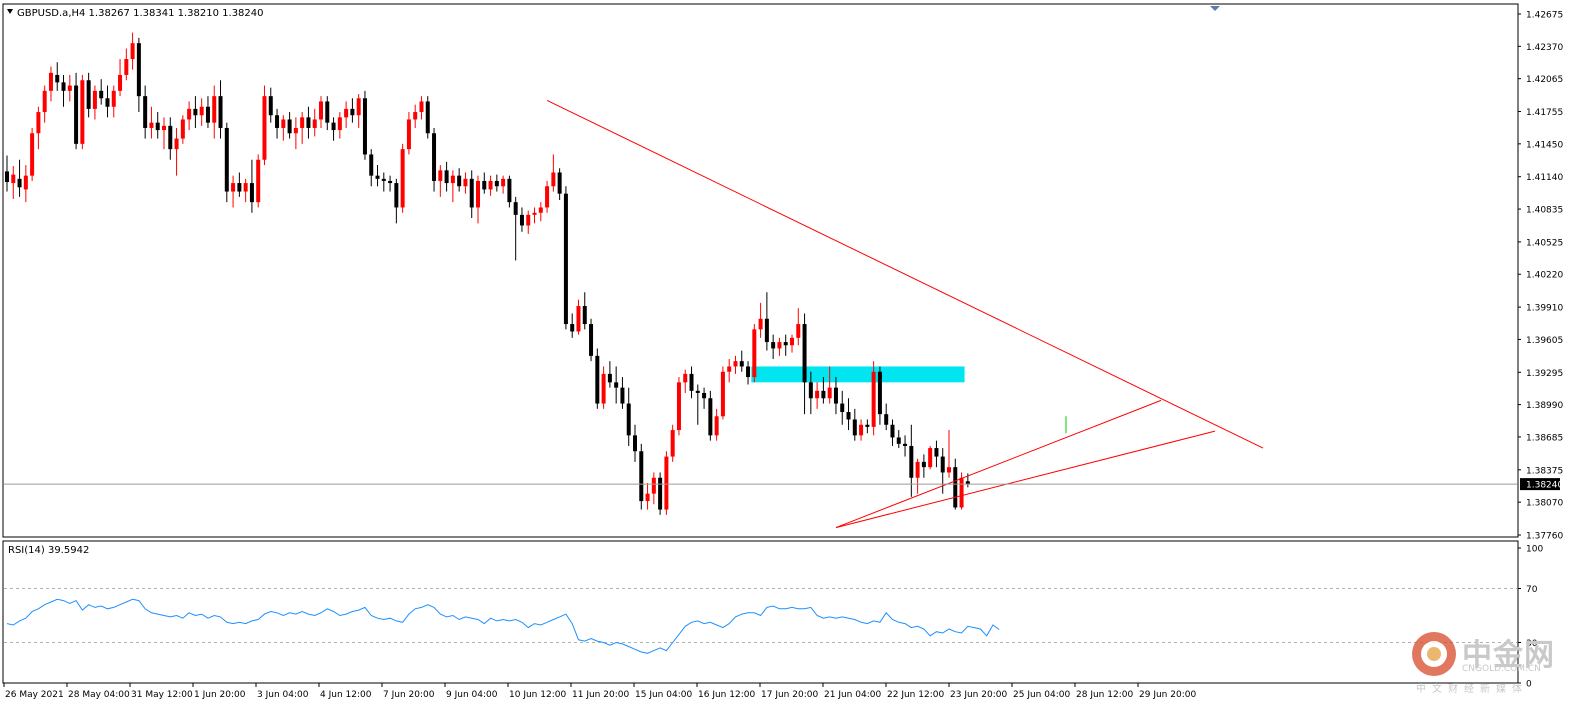 This screenshot has width=1583, height=714. Describe the element at coordinates (1501, 669) in the screenshot. I see `watermark-domain: CNGOLD.COM.CN` at that location.